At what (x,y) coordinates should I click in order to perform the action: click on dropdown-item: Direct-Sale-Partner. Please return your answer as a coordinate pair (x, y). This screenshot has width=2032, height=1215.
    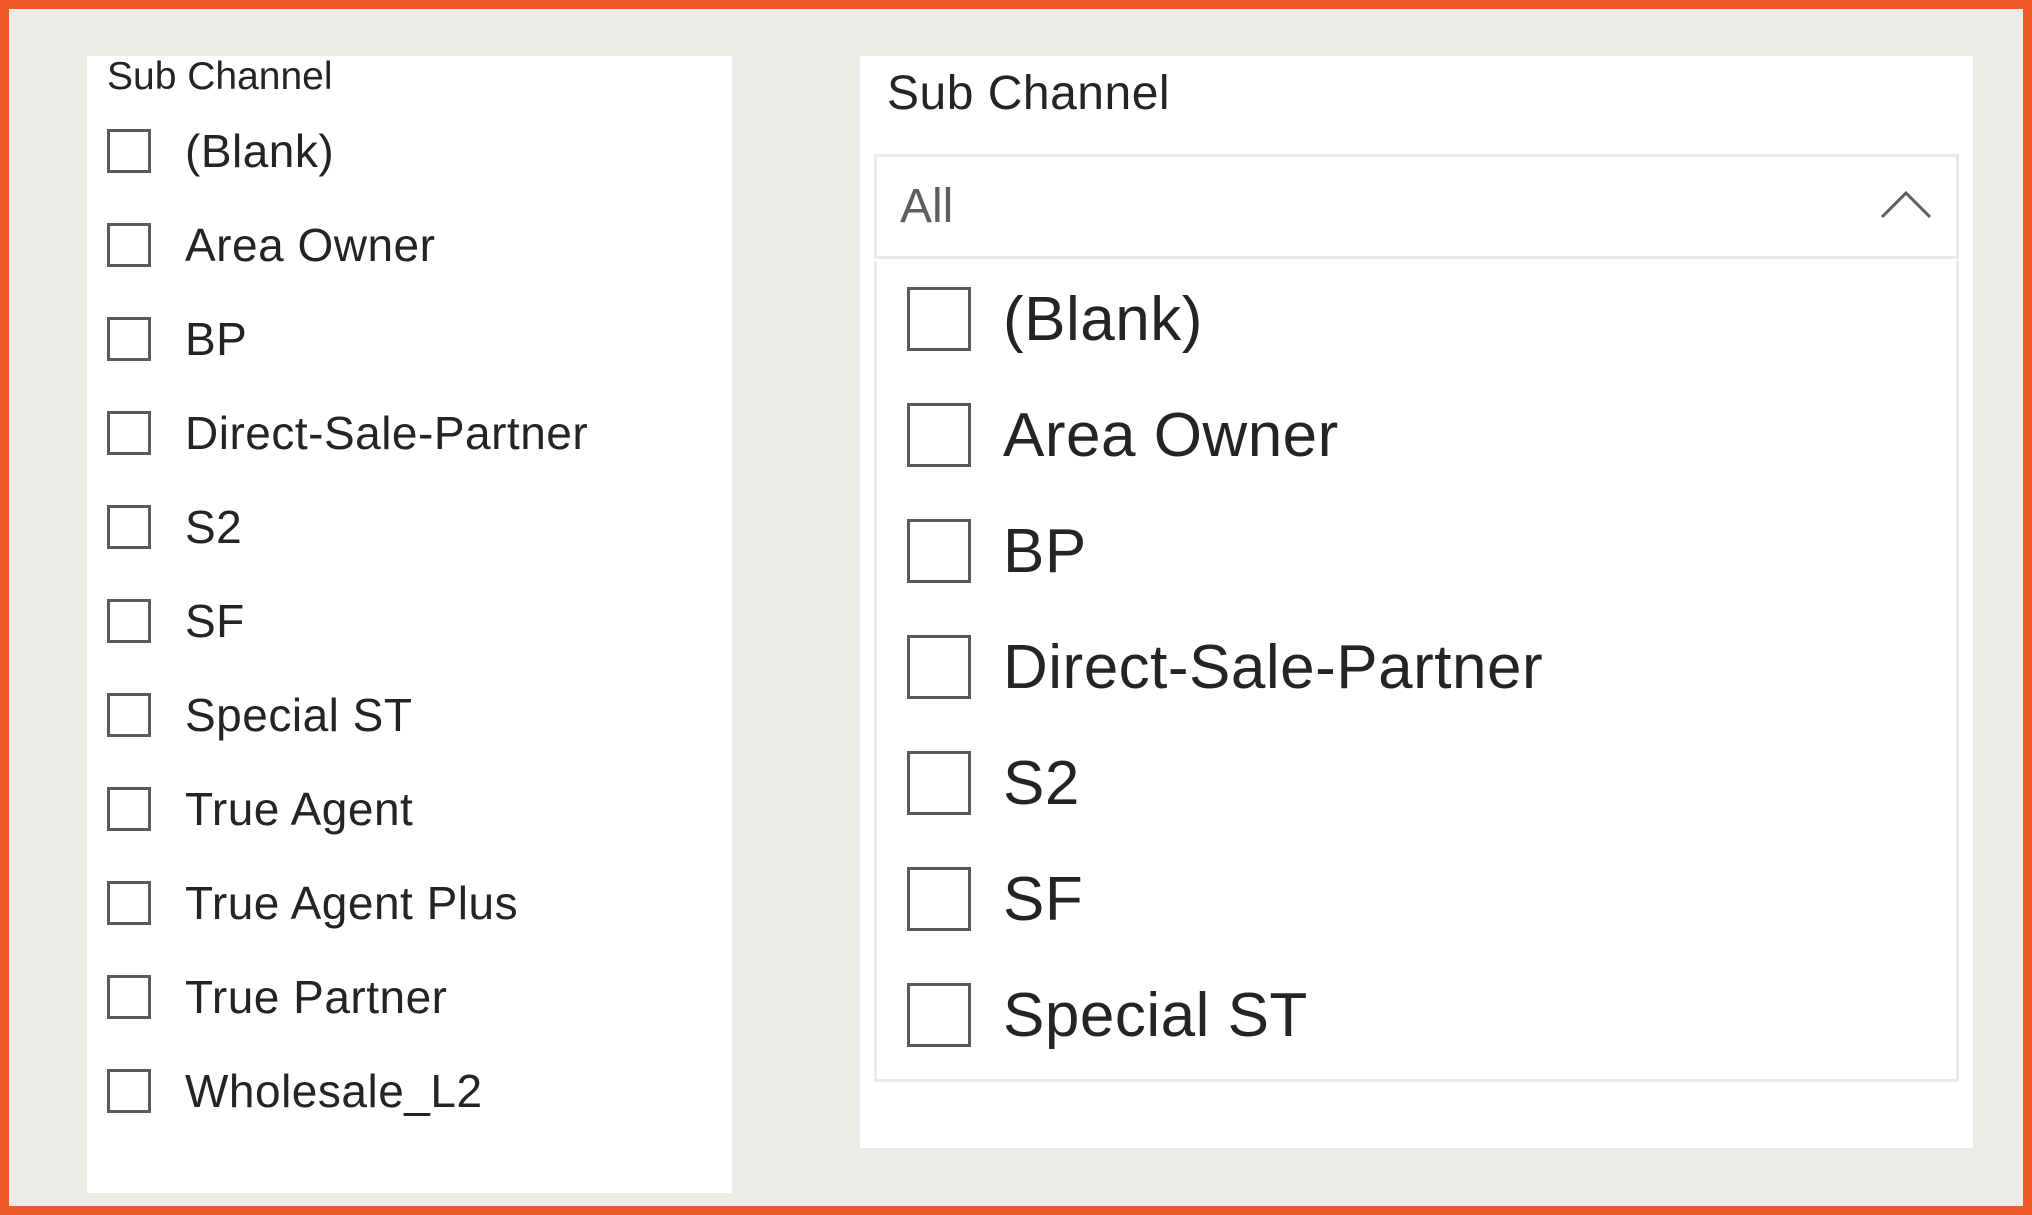
    Looking at the image, I should click on (1225, 667).